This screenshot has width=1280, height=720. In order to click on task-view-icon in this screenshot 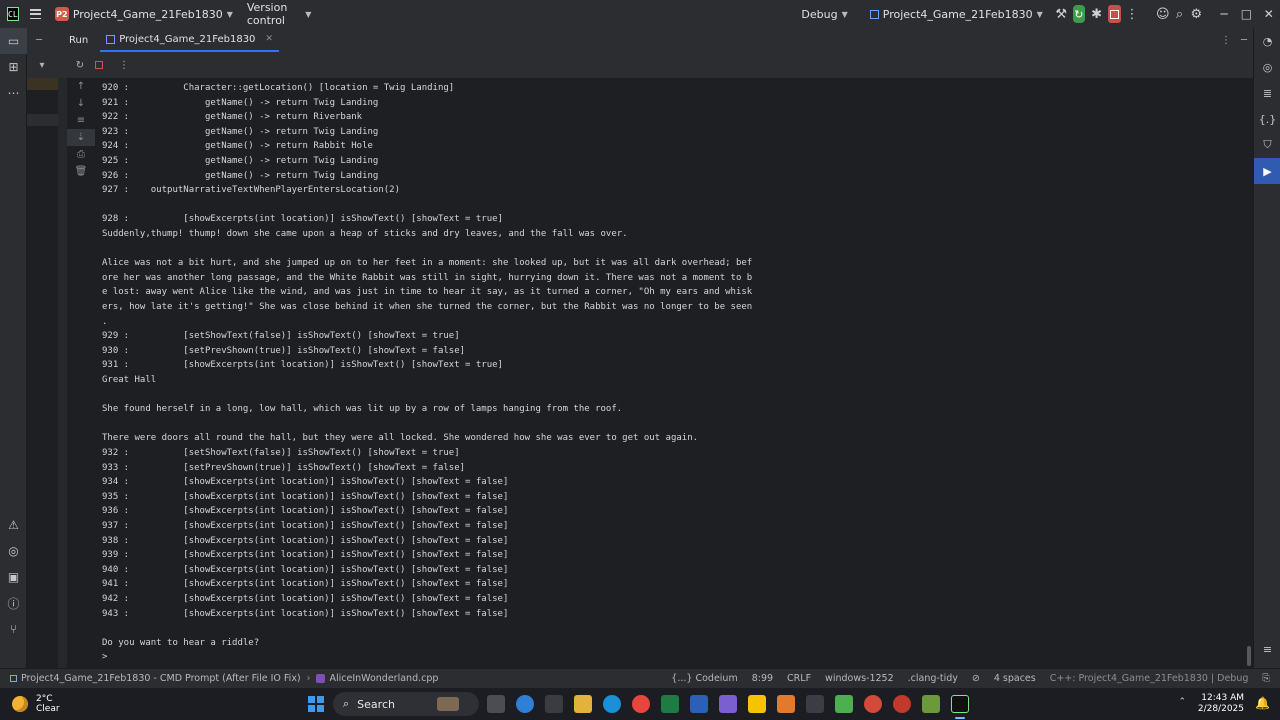, I will do `click(496, 704)`.